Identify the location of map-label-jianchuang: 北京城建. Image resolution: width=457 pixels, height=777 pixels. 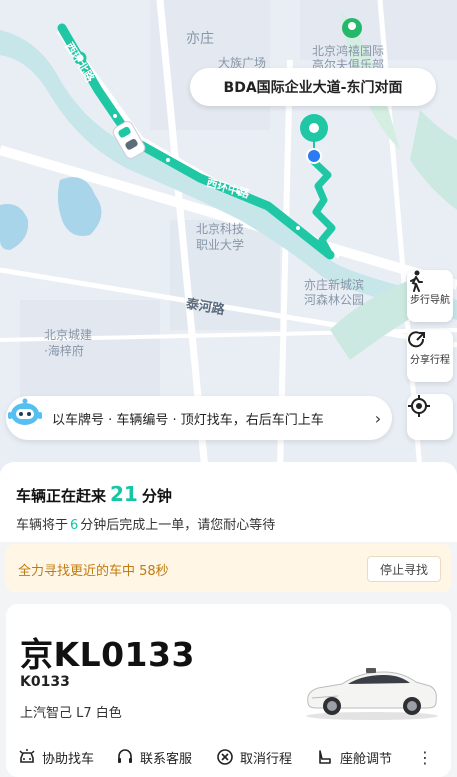
(68, 335).